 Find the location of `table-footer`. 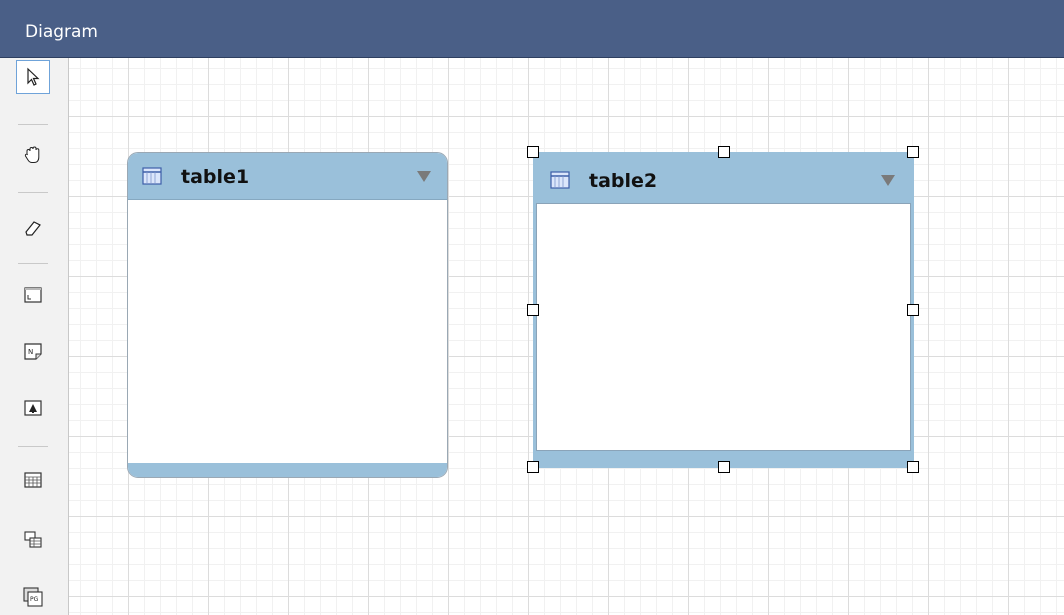

table-footer is located at coordinates (287, 470).